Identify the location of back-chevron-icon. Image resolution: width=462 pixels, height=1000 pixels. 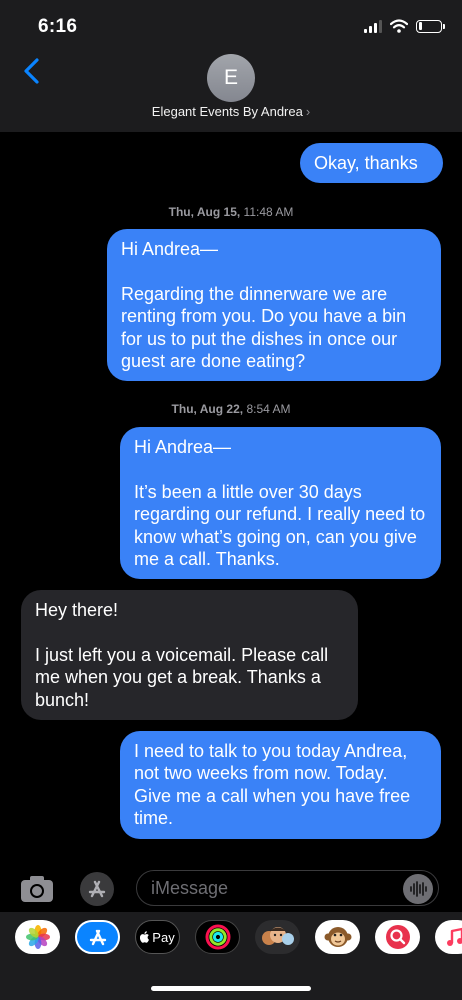
(33, 71).